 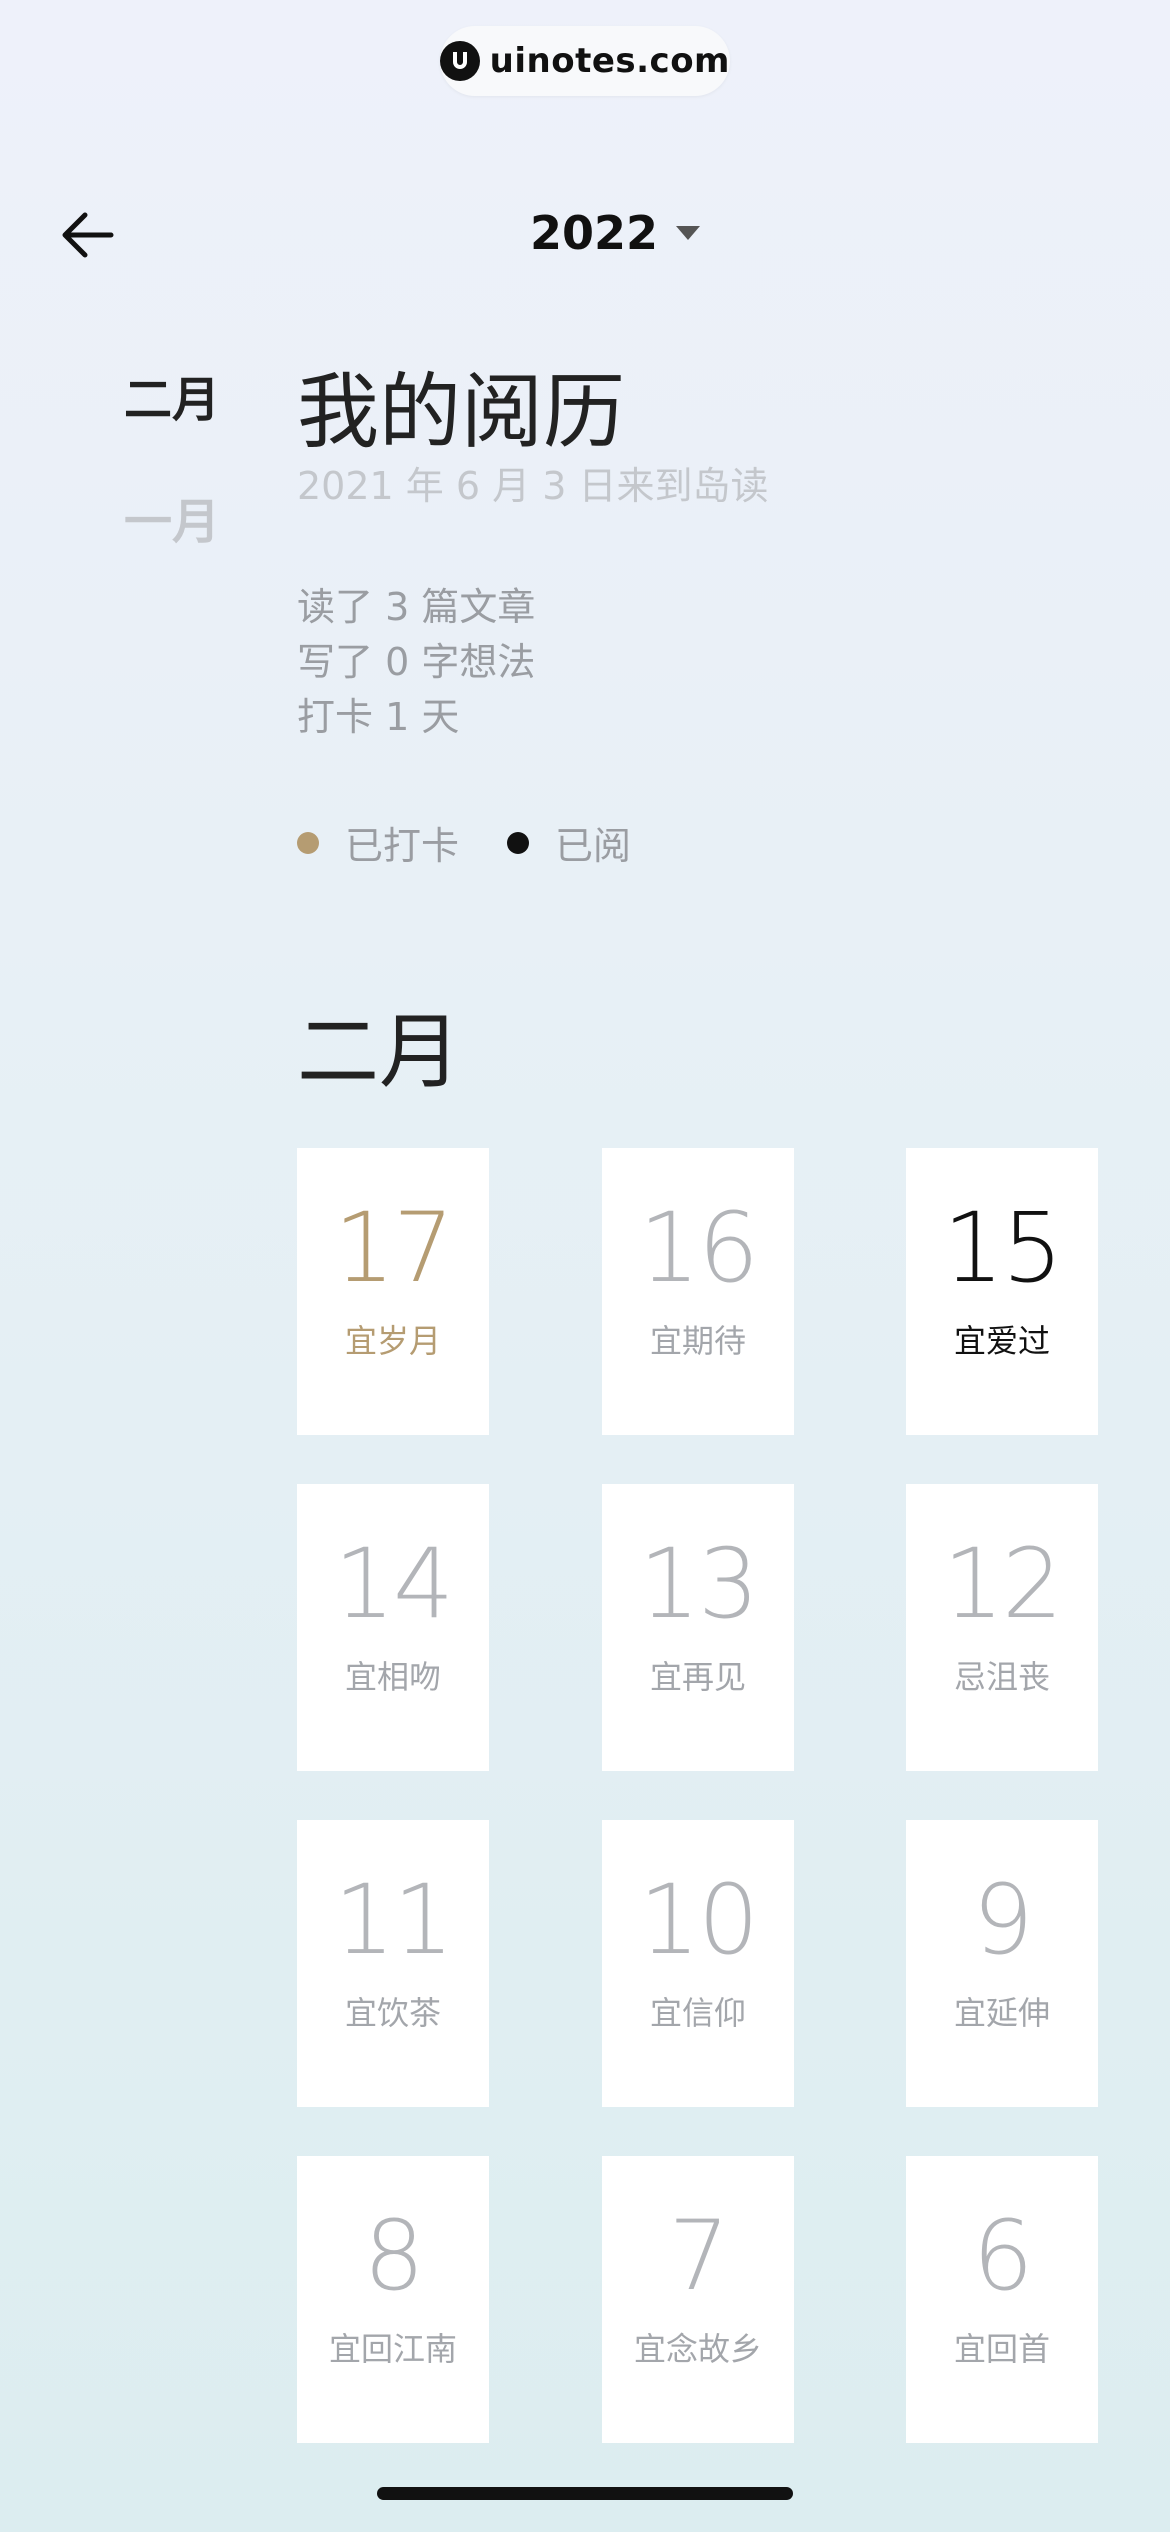 What do you see at coordinates (461, 412) in the screenshot?
I see `page-title: 我的阅历` at bounding box center [461, 412].